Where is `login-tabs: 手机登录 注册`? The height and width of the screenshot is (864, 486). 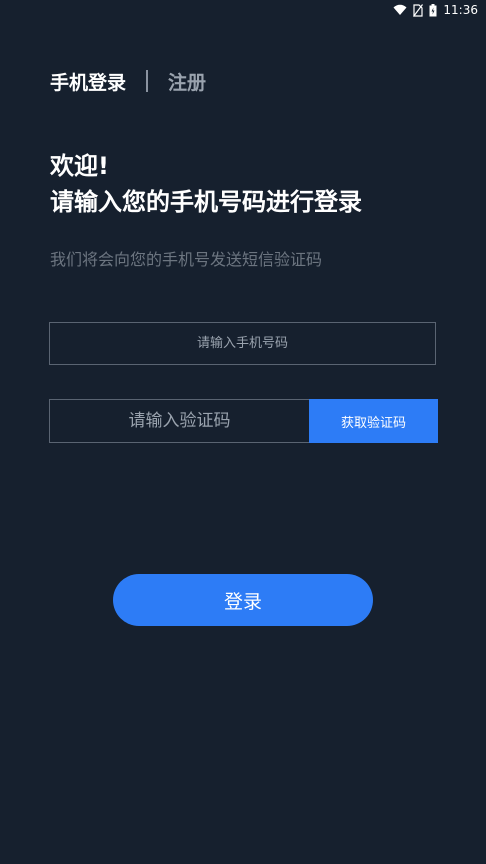
login-tabs: 手机登录 注册 is located at coordinates (128, 81).